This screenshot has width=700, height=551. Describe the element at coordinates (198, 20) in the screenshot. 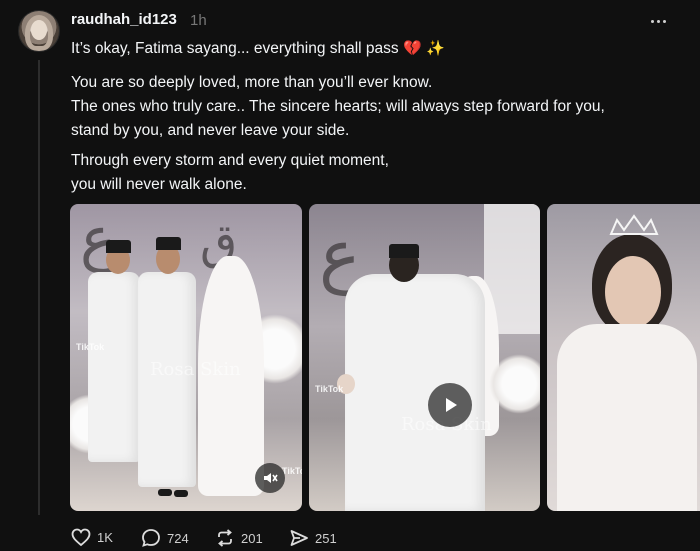

I see `post-time: 1h` at that location.